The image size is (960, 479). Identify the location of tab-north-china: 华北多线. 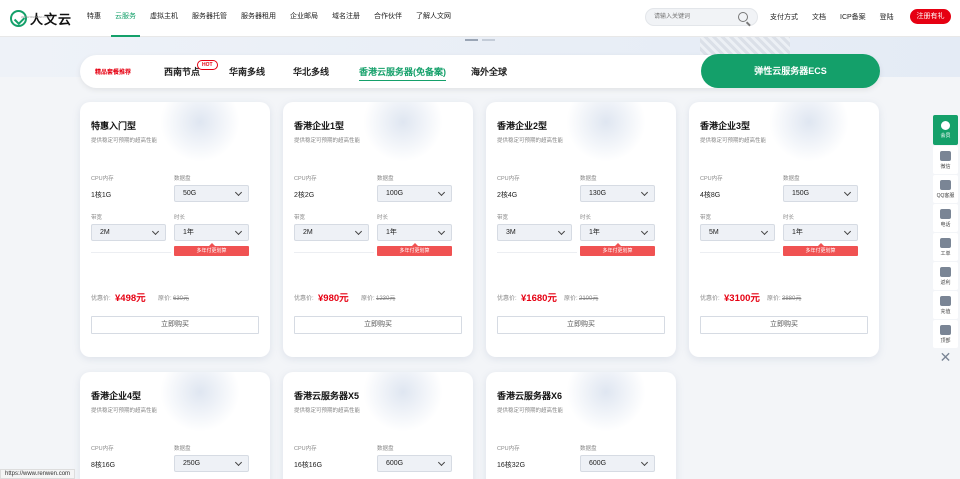
(311, 71).